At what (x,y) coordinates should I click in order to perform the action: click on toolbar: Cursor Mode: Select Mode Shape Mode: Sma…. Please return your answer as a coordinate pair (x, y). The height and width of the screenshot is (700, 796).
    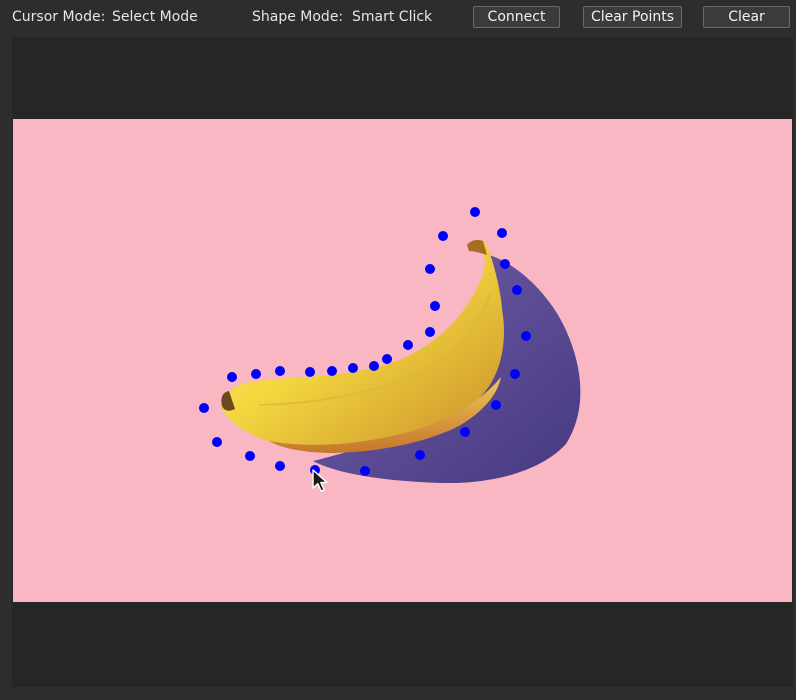
    Looking at the image, I should click on (398, 18).